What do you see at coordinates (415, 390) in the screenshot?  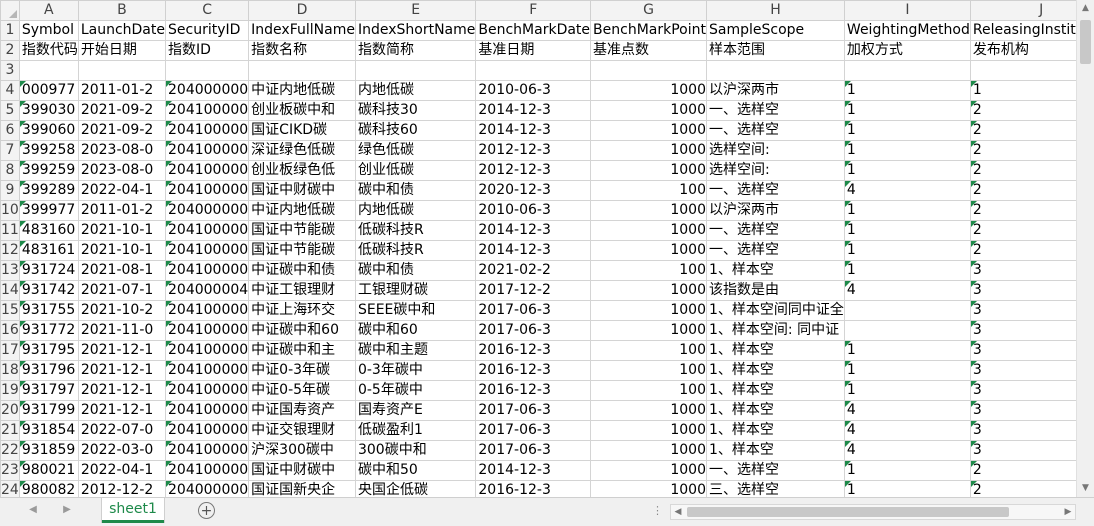 I see `cell-e19: 0-5年碳中` at bounding box center [415, 390].